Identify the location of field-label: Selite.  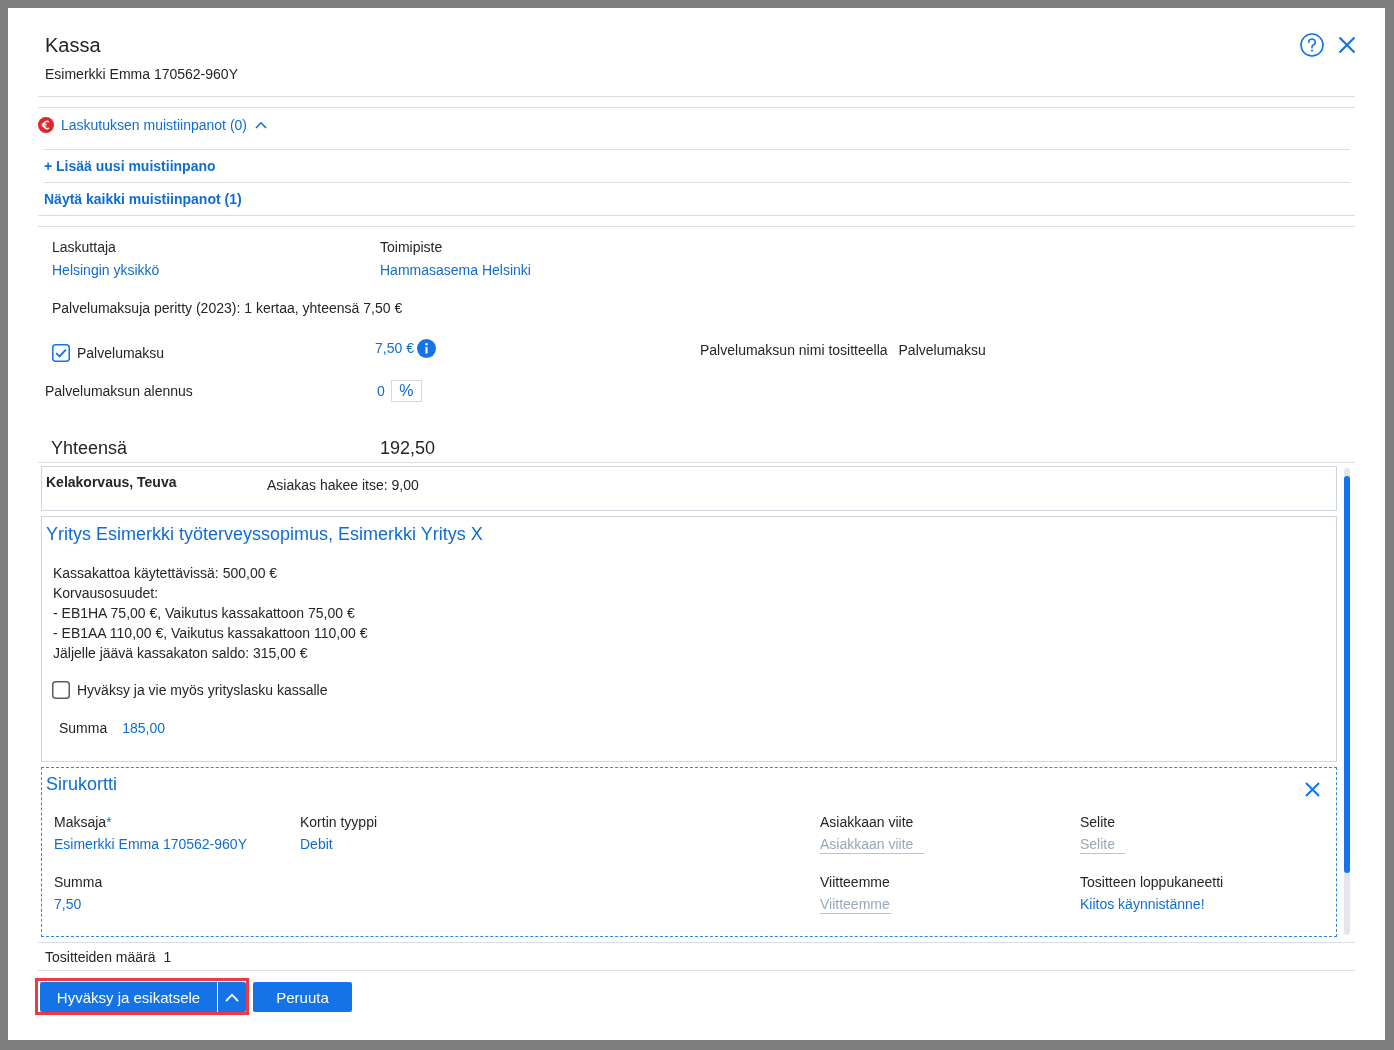
(1098, 822).